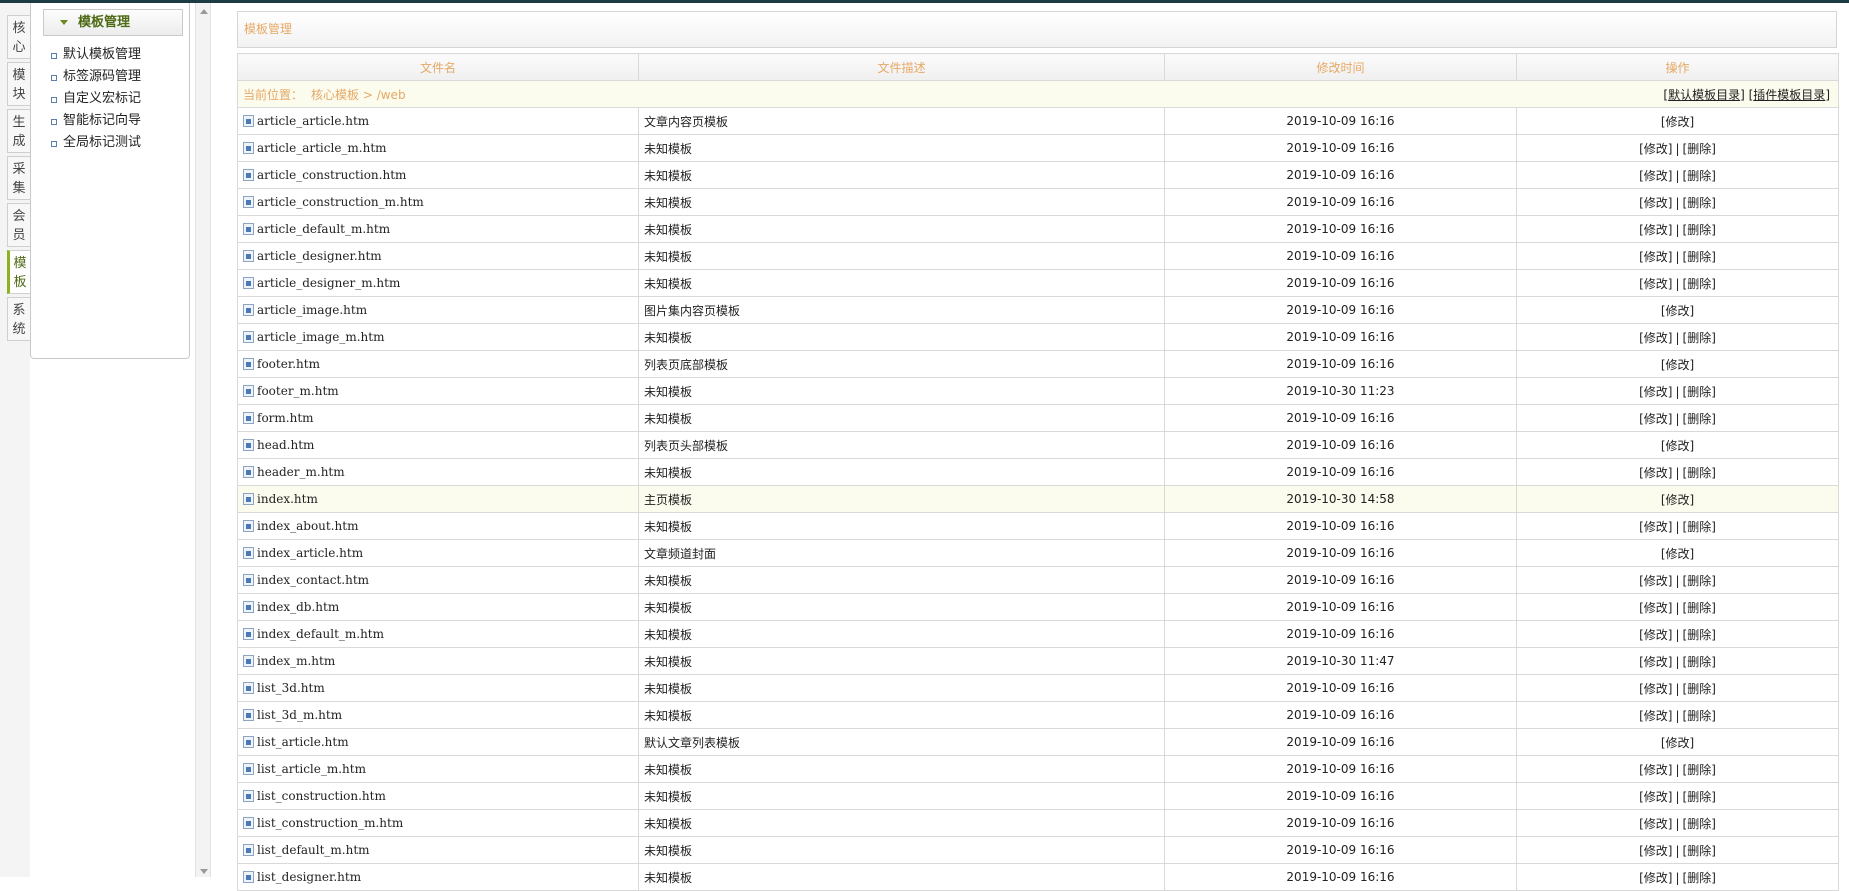 The image size is (1849, 891). I want to click on filename-link: form.htm, so click(285, 418).